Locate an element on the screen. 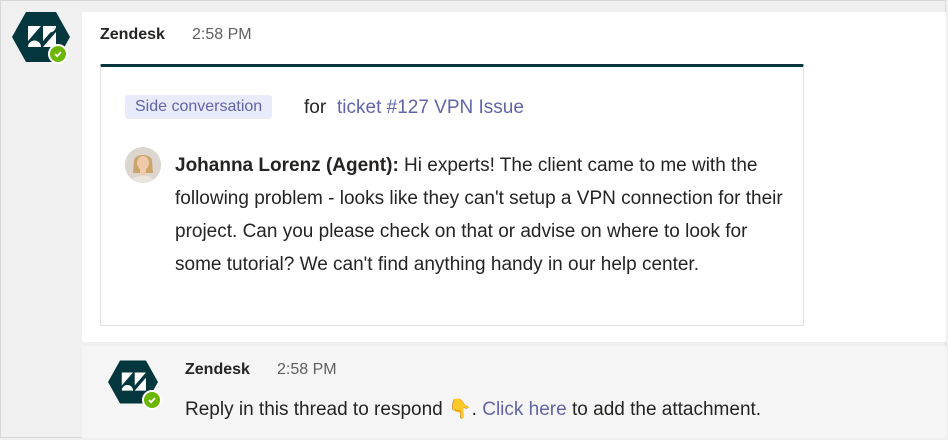  agent-avatar is located at coordinates (143, 165).